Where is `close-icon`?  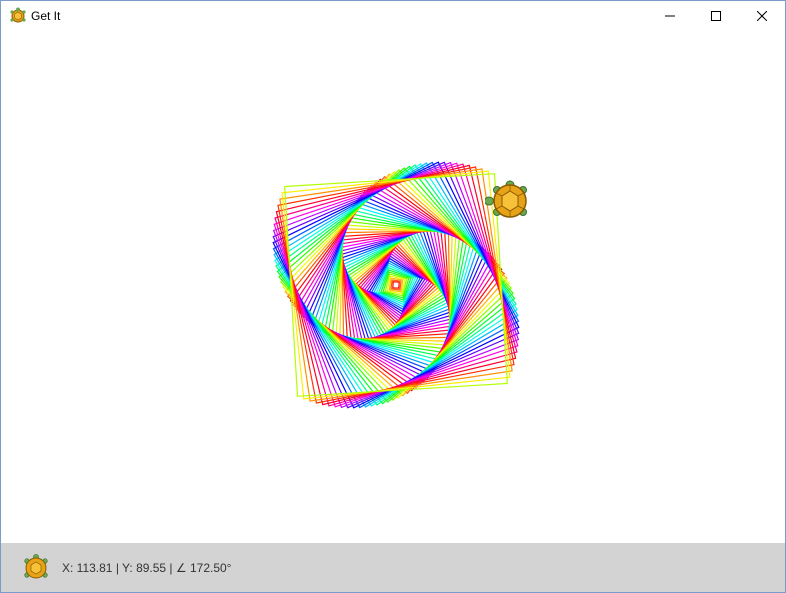
close-icon is located at coordinates (762, 16).